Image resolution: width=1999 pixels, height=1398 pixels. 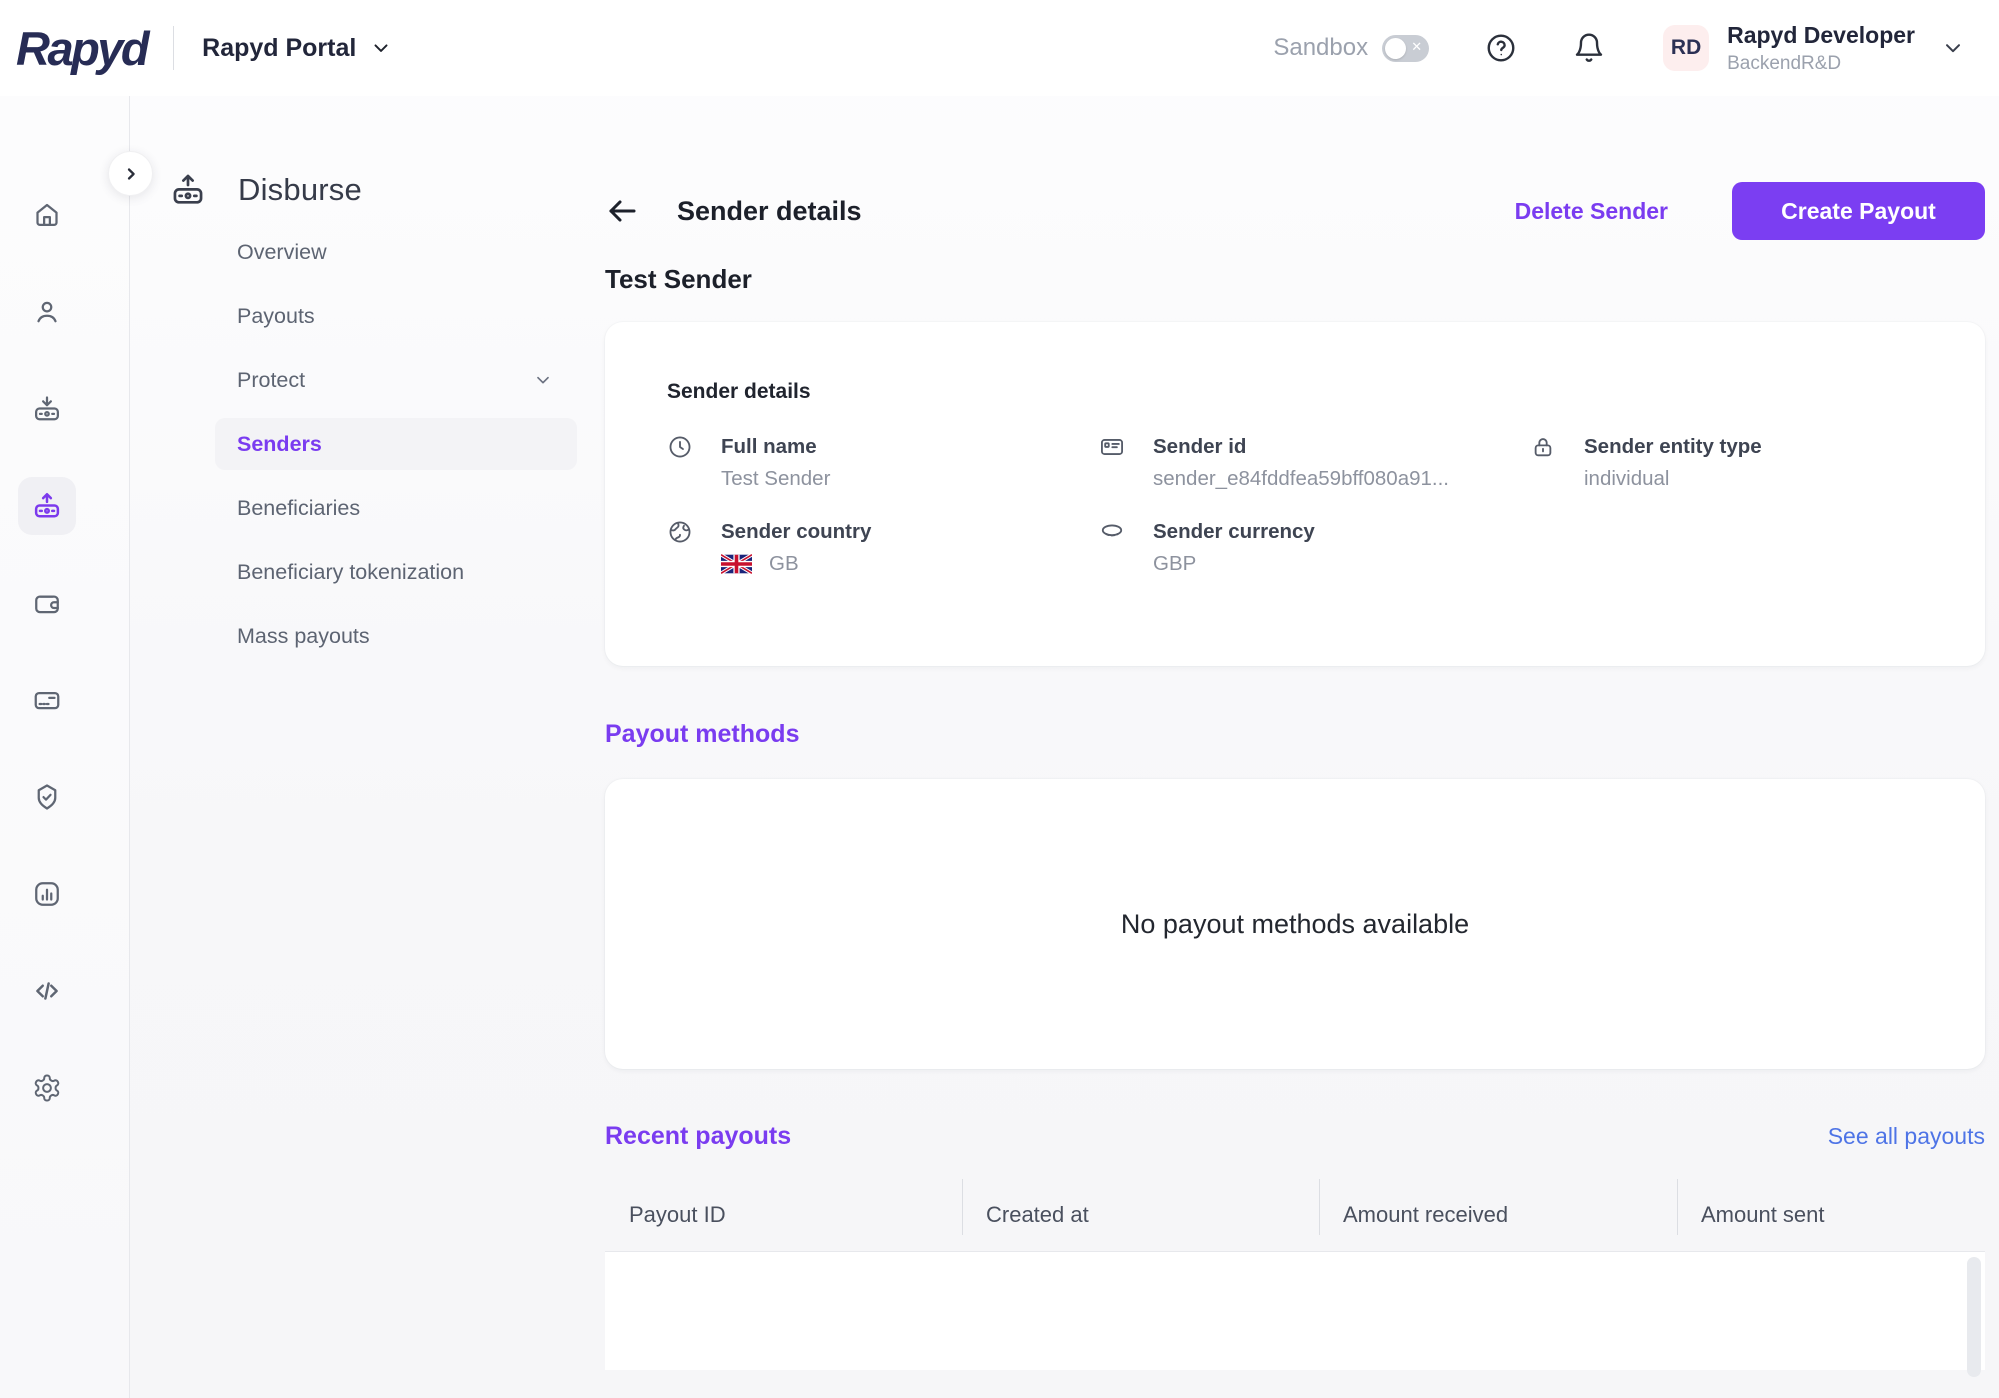 What do you see at coordinates (1314, 548) in the screenshot?
I see `field-sender-currency: Sender currency GBP` at bounding box center [1314, 548].